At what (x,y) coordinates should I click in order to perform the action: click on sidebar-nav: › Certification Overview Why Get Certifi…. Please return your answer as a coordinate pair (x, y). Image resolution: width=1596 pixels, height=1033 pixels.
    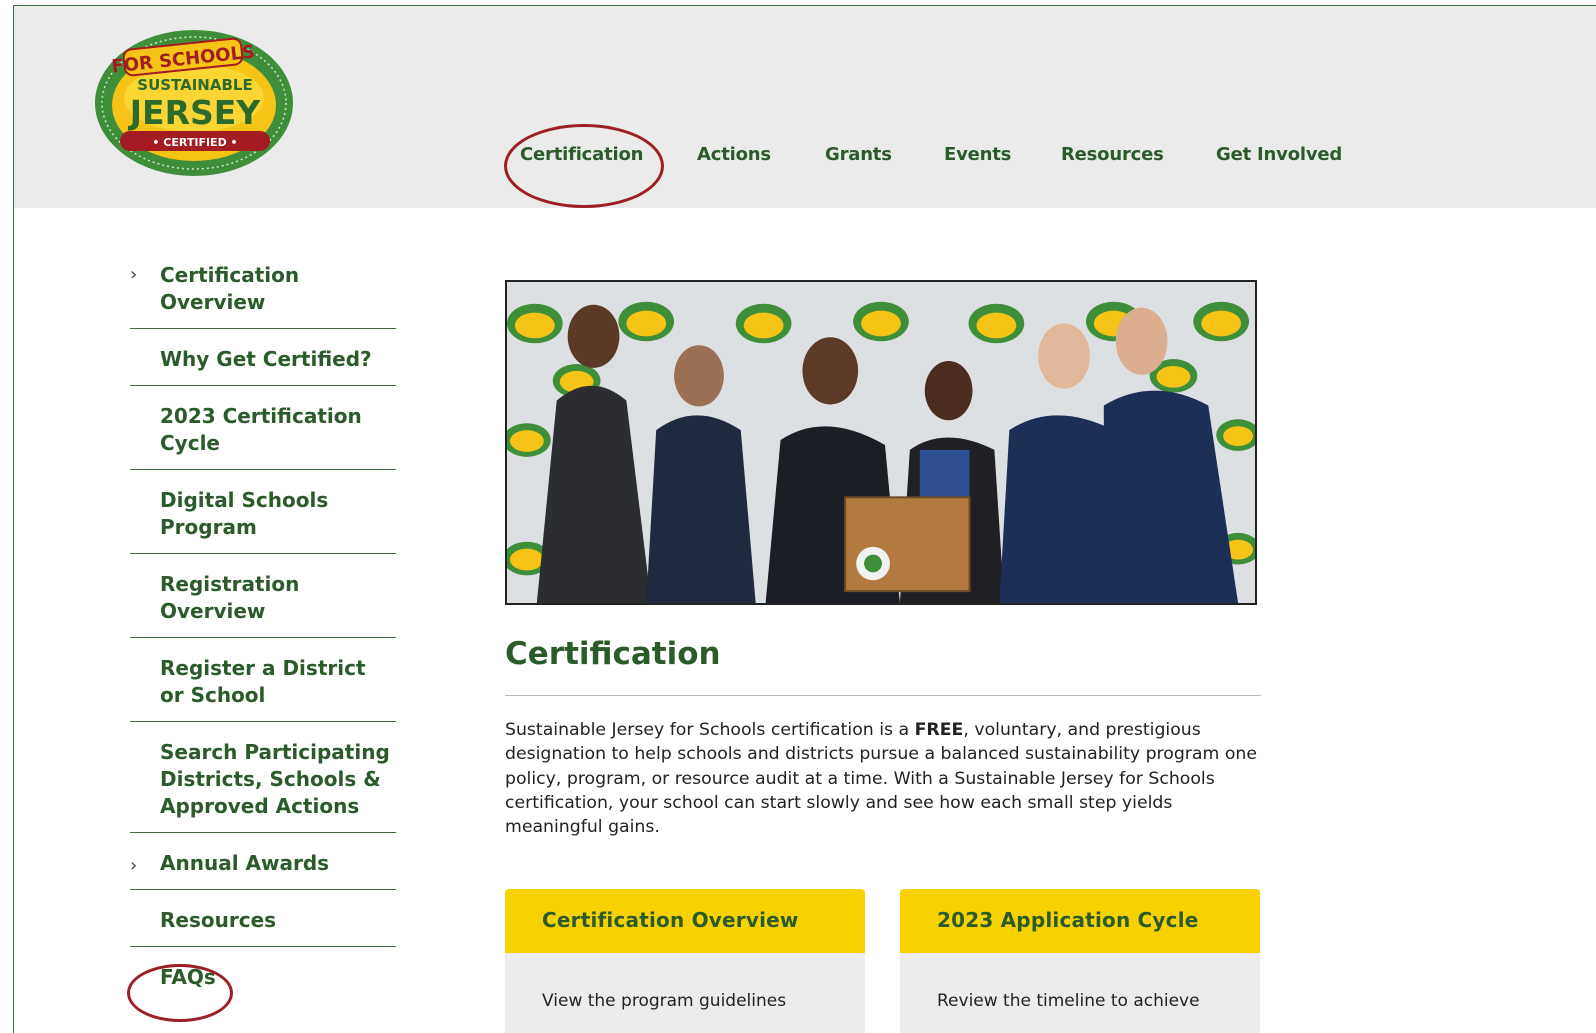
    Looking at the image, I should click on (265, 631).